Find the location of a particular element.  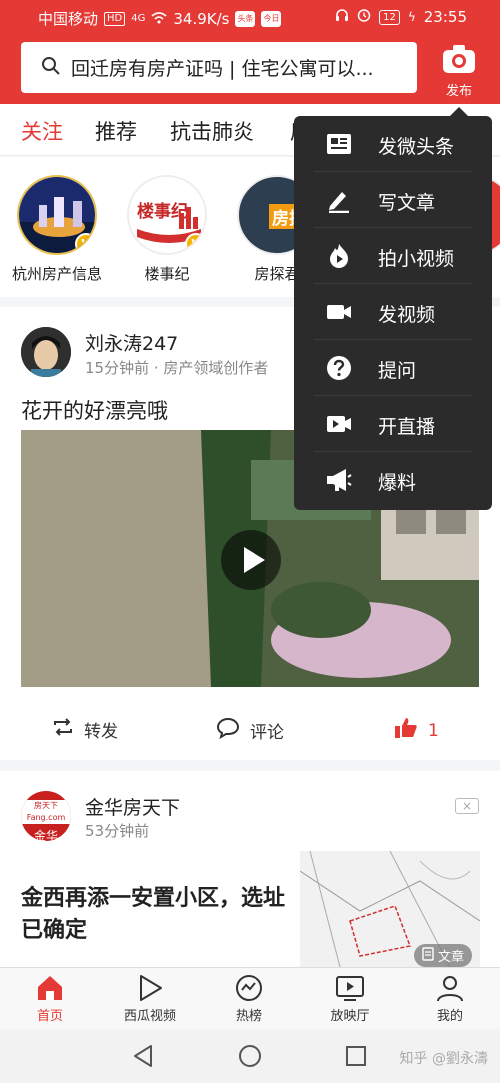

nav-profile: 我的 is located at coordinates (450, 999).